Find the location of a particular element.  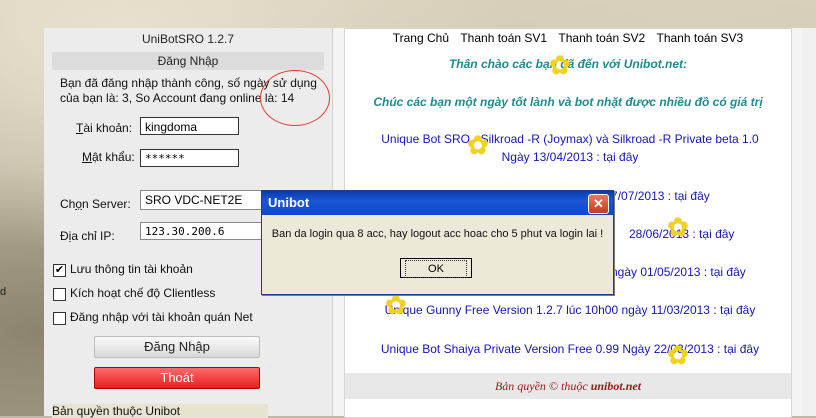

server-select: SRO VDC-NET2E is located at coordinates (204, 200).